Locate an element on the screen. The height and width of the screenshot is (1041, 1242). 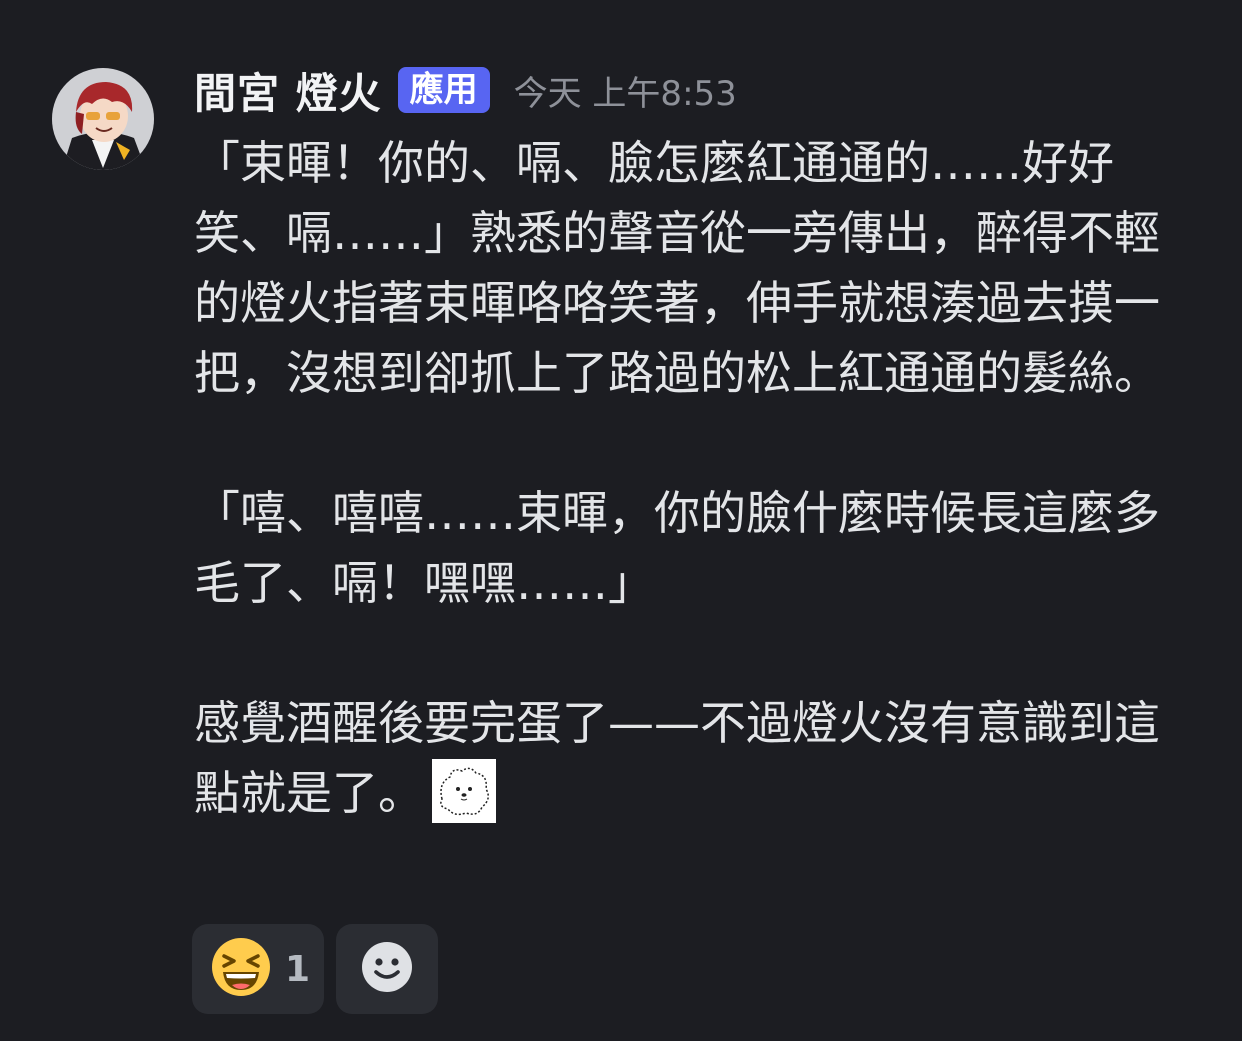
avatar is located at coordinates (103, 119).